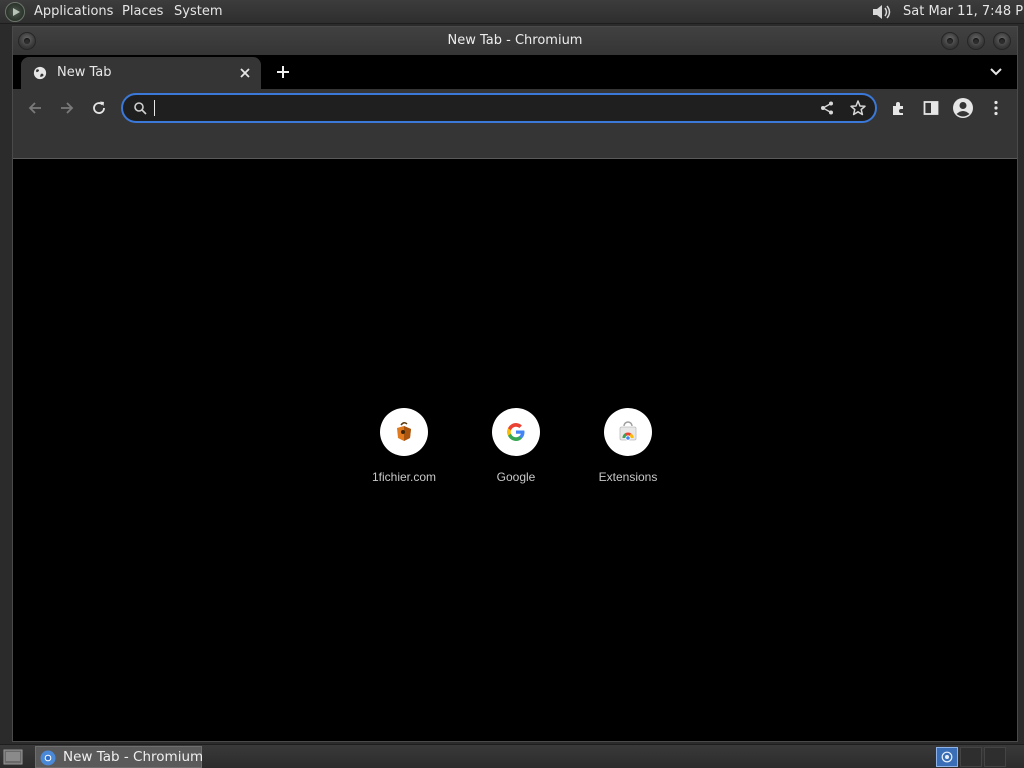  I want to click on search-icon, so click(140, 108).